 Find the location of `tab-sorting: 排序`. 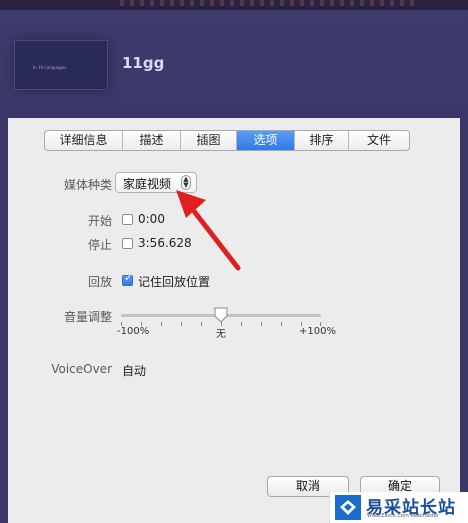

tab-sorting: 排序 is located at coordinates (322, 140).